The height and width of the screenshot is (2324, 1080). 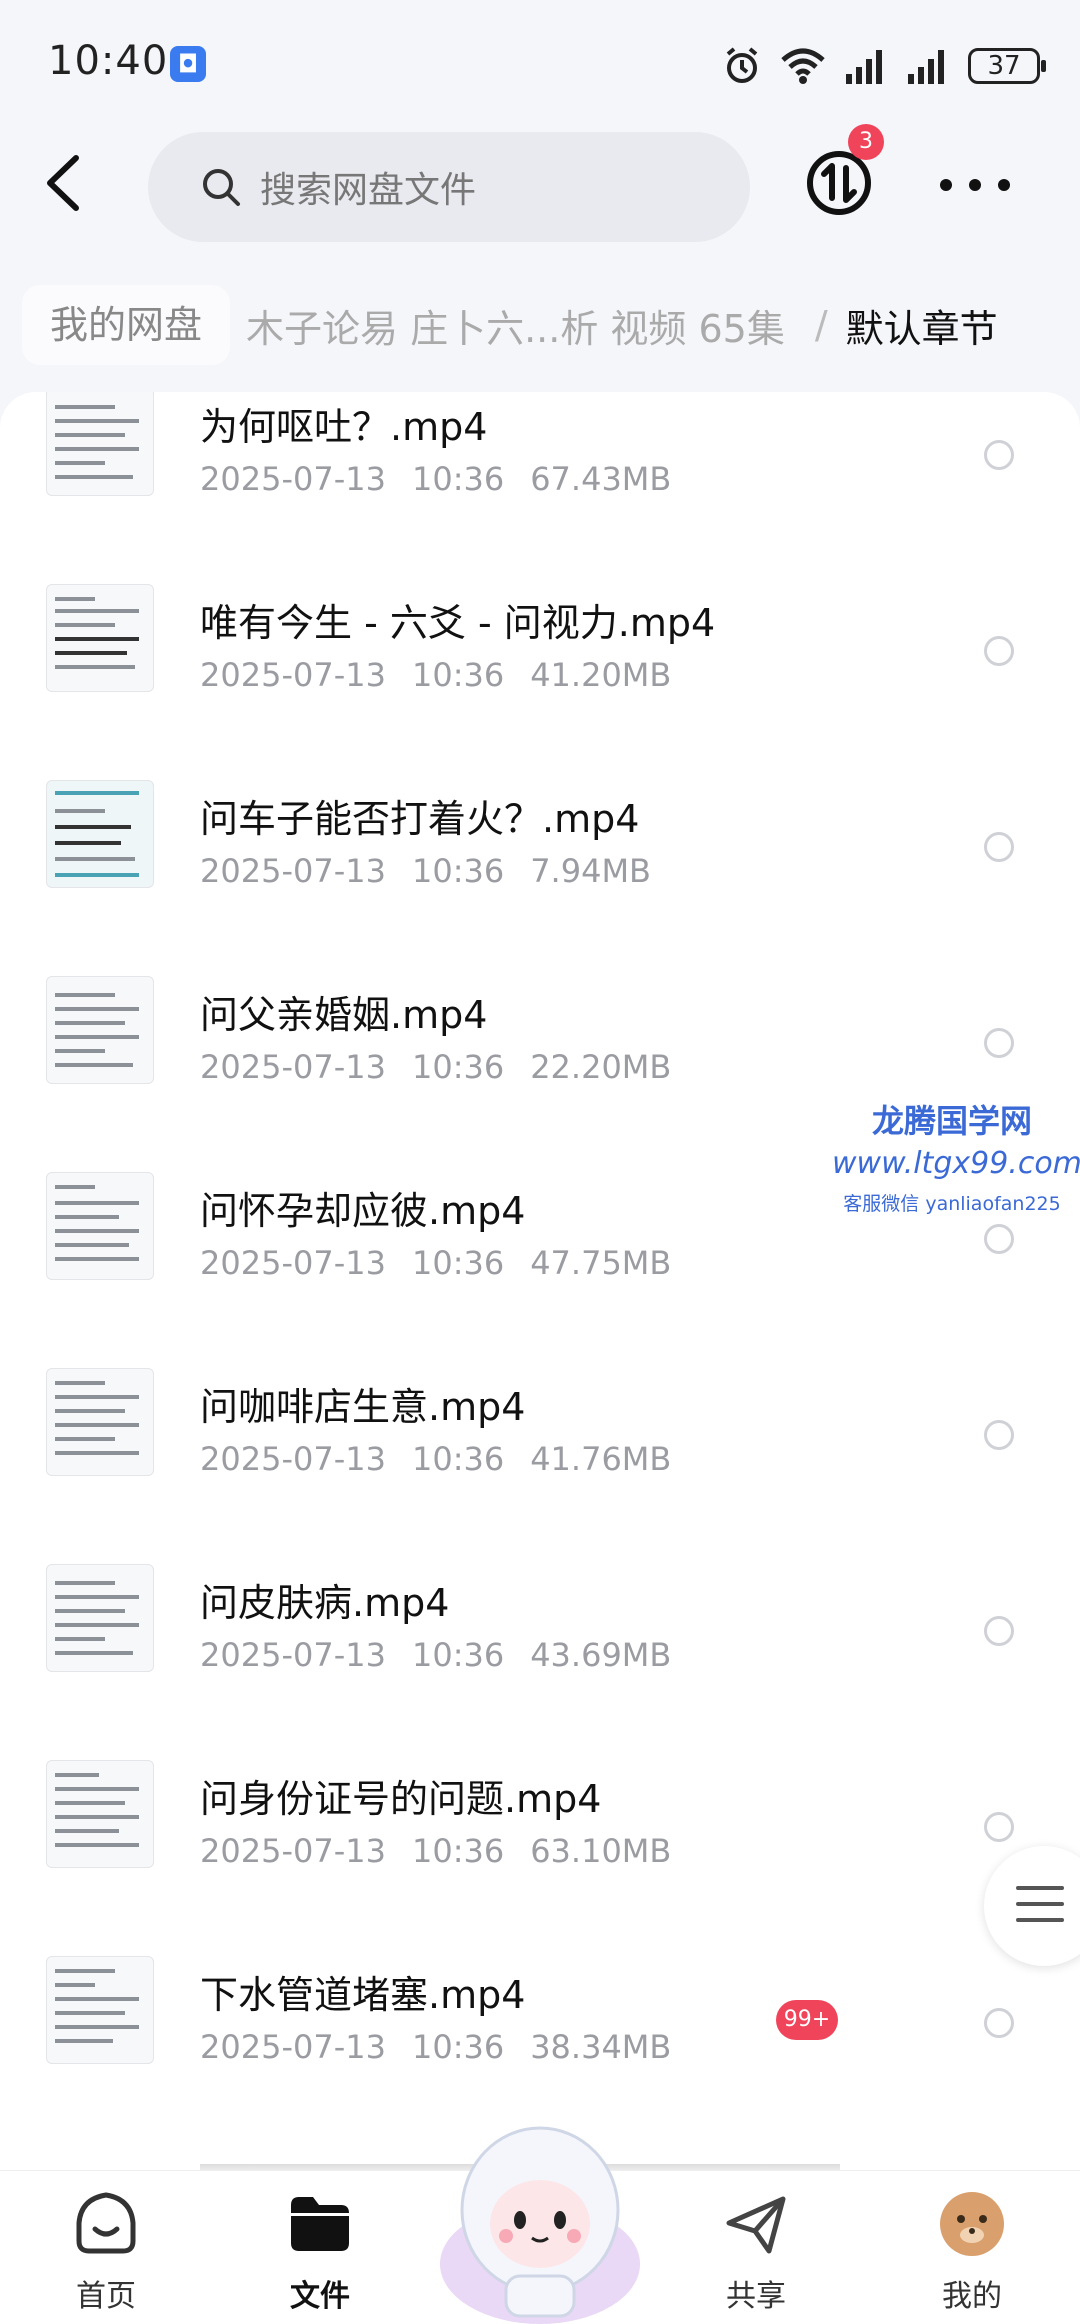 What do you see at coordinates (601, 1067) in the screenshot?
I see `file-size: 22.20MB` at bounding box center [601, 1067].